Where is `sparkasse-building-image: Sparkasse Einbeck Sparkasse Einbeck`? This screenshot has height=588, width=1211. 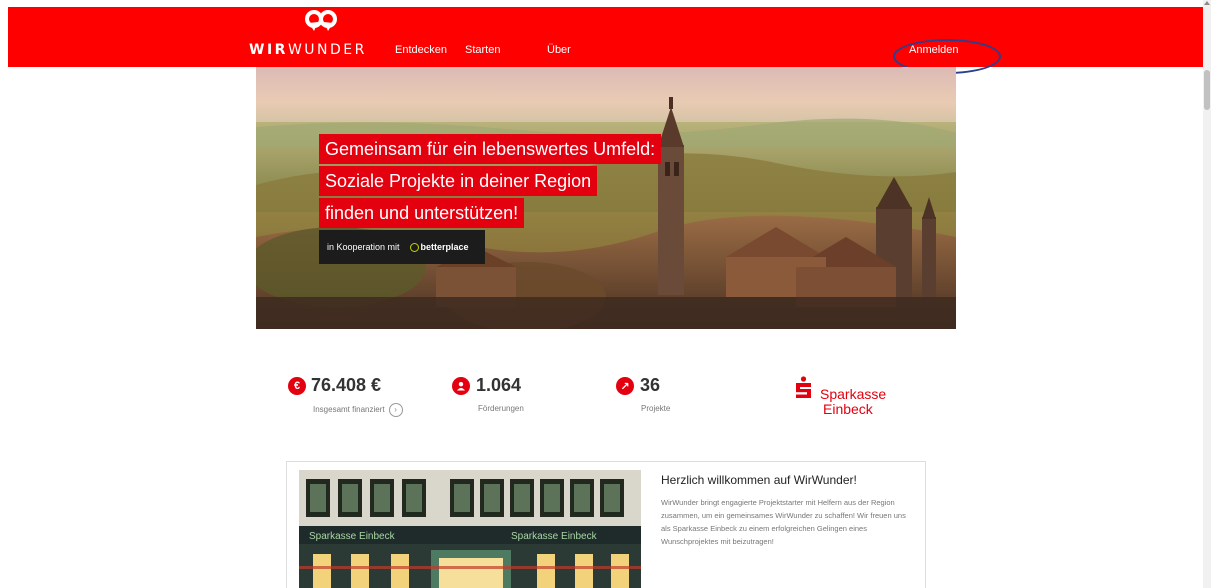
sparkasse-building-image: Sparkasse Einbeck Sparkasse Einbeck is located at coordinates (470, 529).